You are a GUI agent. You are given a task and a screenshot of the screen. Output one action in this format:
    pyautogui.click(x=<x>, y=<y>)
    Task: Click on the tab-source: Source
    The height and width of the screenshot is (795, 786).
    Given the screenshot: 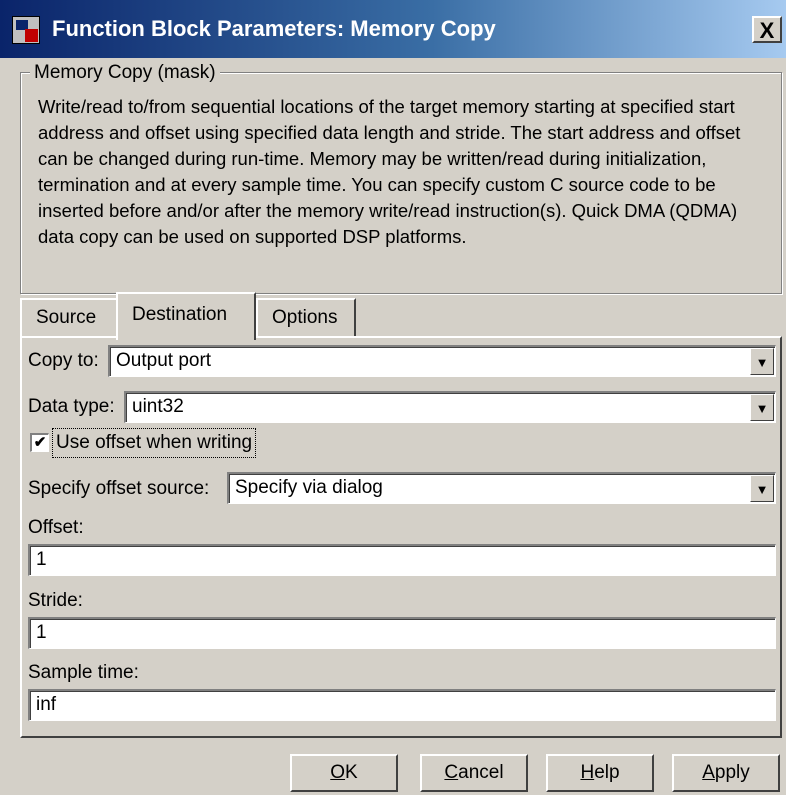 What is the action you would take?
    pyautogui.click(x=70, y=318)
    